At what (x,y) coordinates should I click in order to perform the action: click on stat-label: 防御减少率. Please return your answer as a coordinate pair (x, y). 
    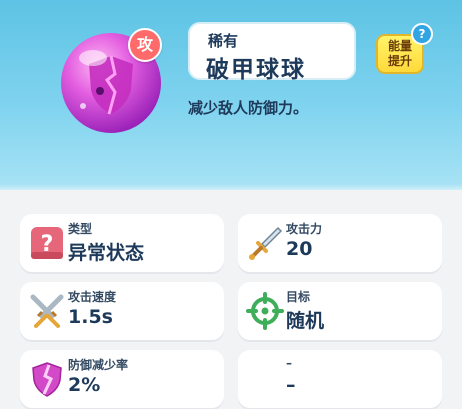
    Looking at the image, I should click on (98, 365).